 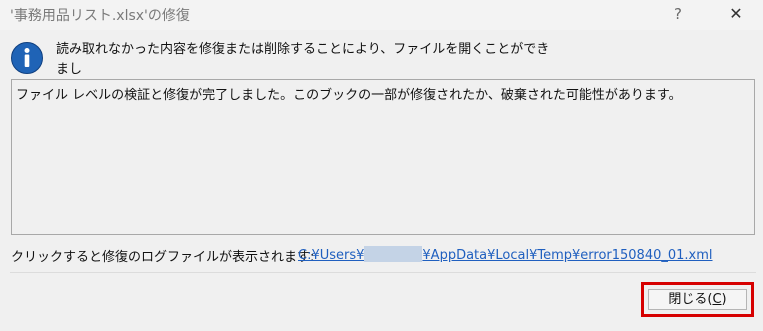 I want to click on close-window-button: ✕, so click(x=736, y=14).